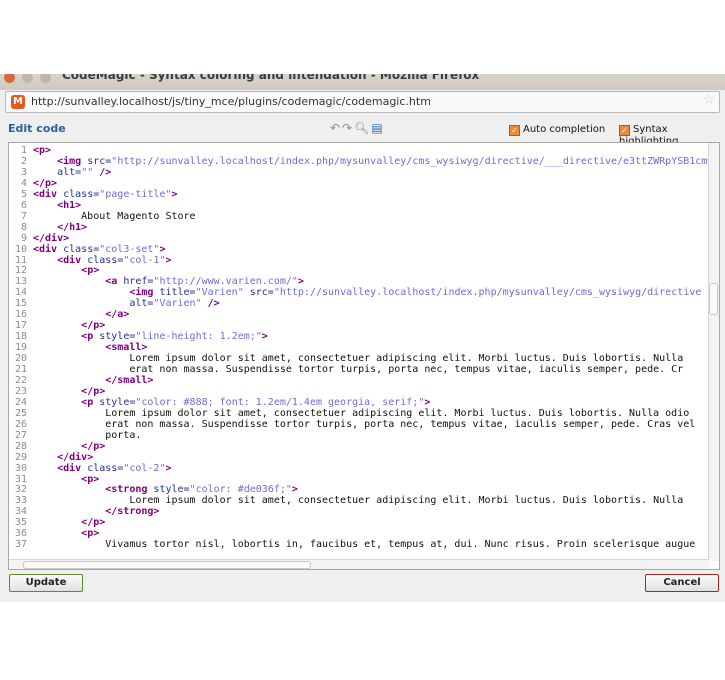 This screenshot has height=680, width=725. Describe the element at coordinates (564, 129) in the screenshot. I see `auto-completion-label: Auto completion` at that location.